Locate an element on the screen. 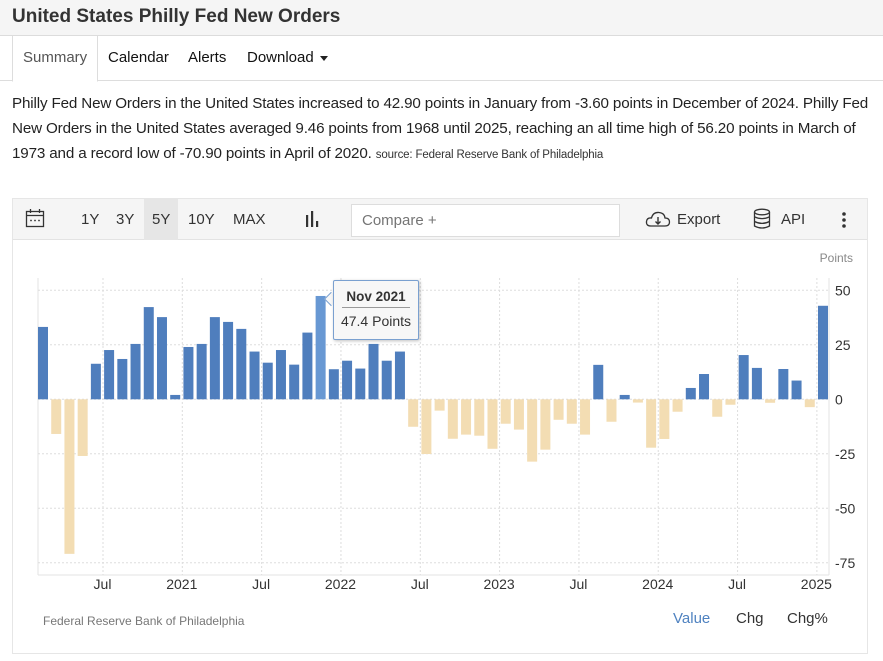 The width and height of the screenshot is (883, 661). tooltip-value: 47.4 Points is located at coordinates (376, 321).